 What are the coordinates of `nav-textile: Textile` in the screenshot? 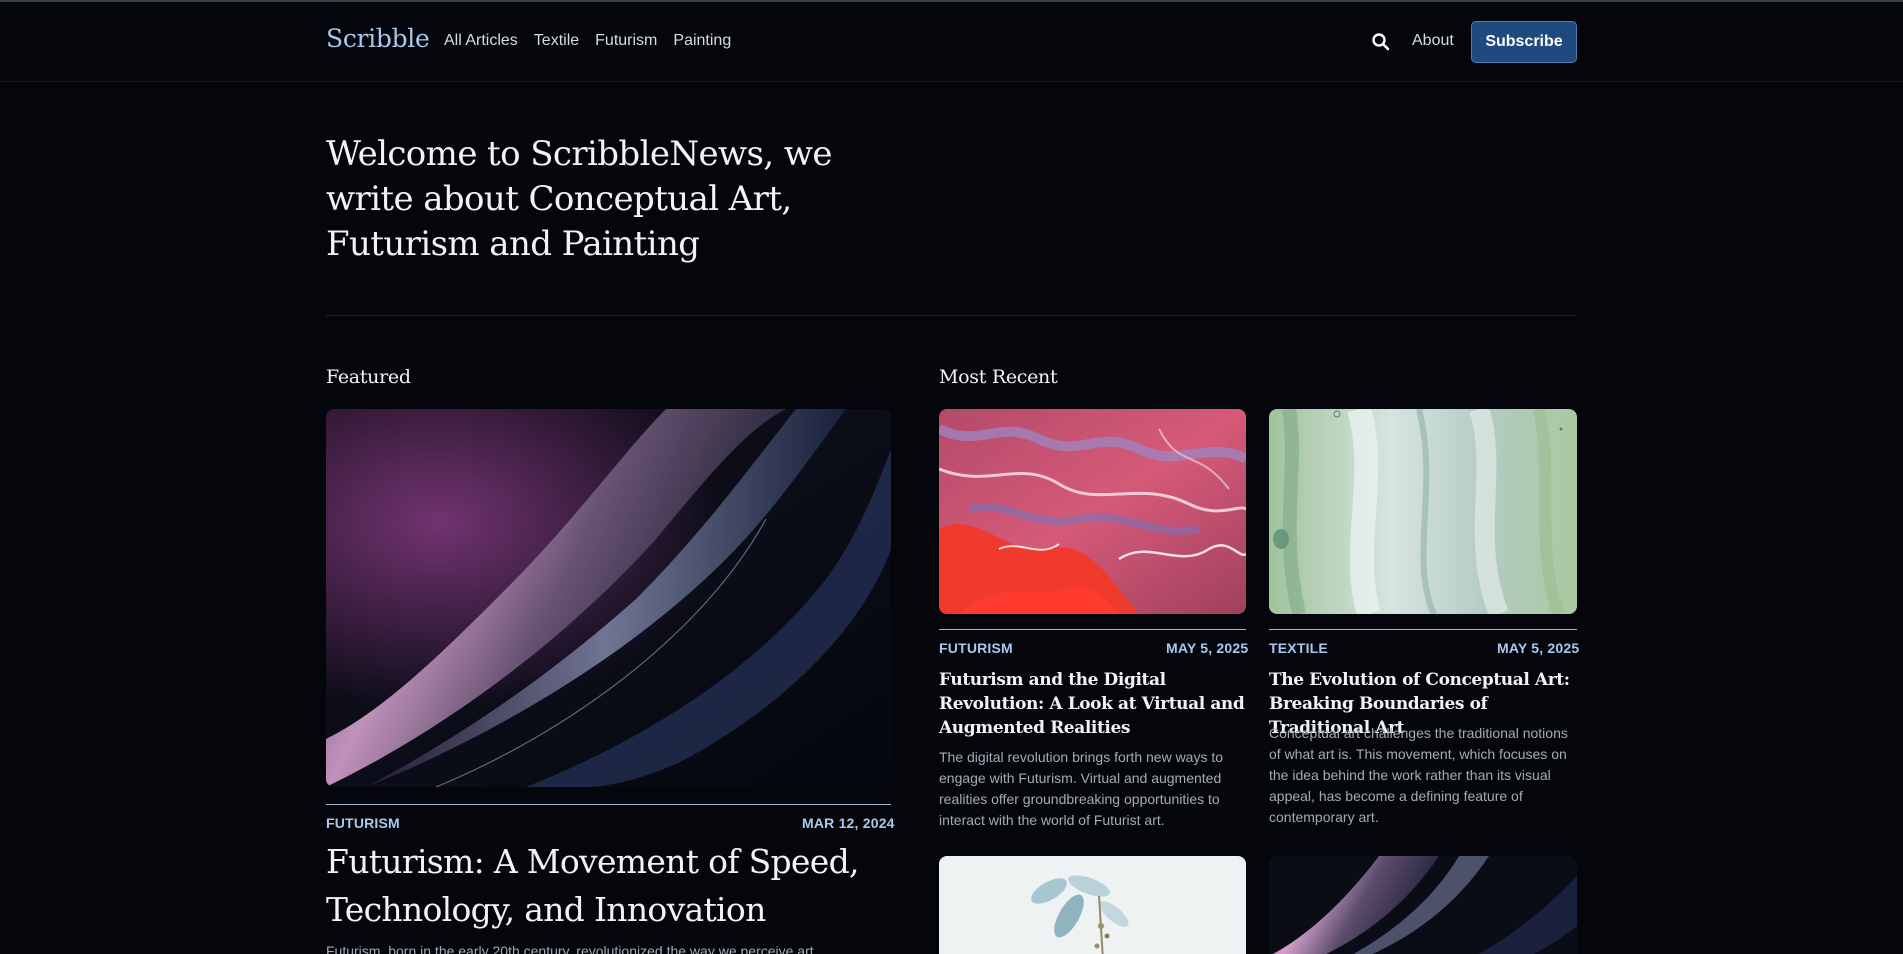 It's located at (556, 41).